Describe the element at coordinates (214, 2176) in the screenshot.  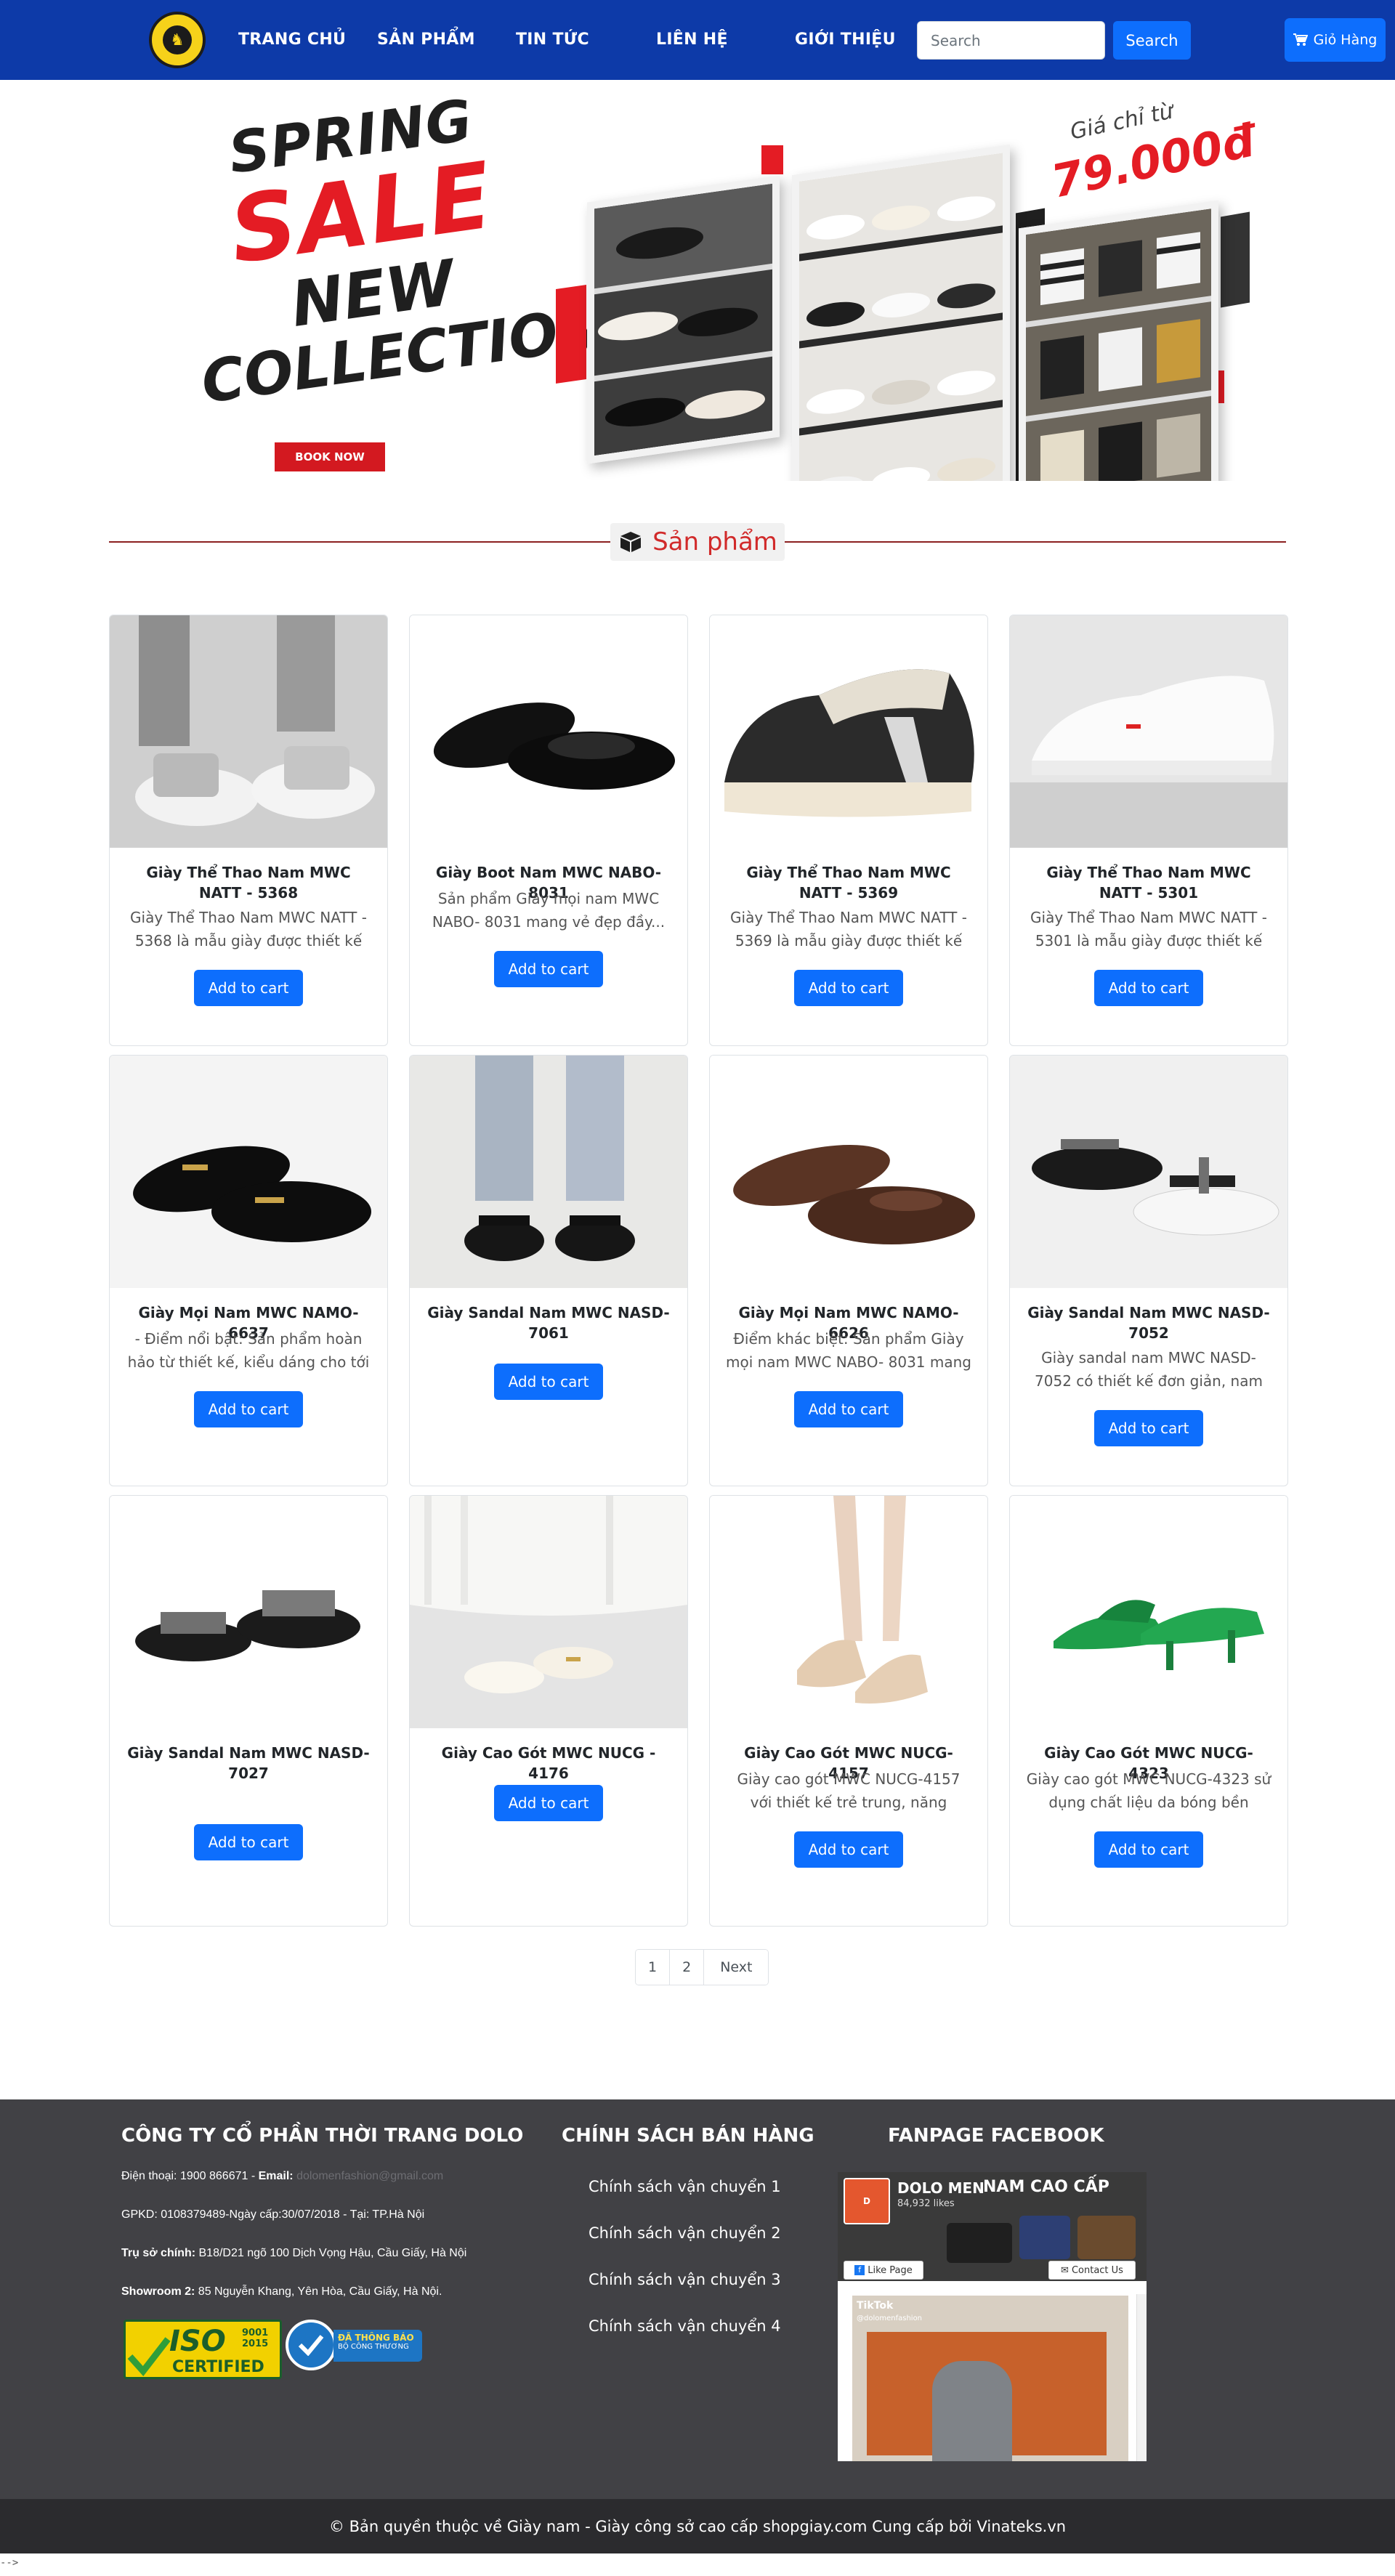
I see `phone-value: 1900 866671` at that location.